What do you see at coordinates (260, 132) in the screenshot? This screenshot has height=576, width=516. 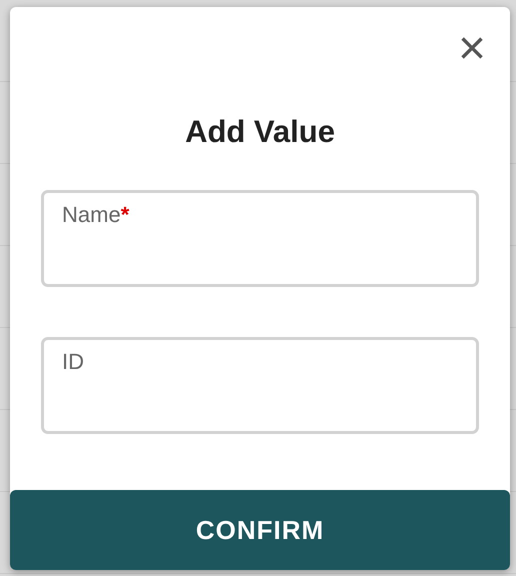 I see `dialog-title: Add Value` at bounding box center [260, 132].